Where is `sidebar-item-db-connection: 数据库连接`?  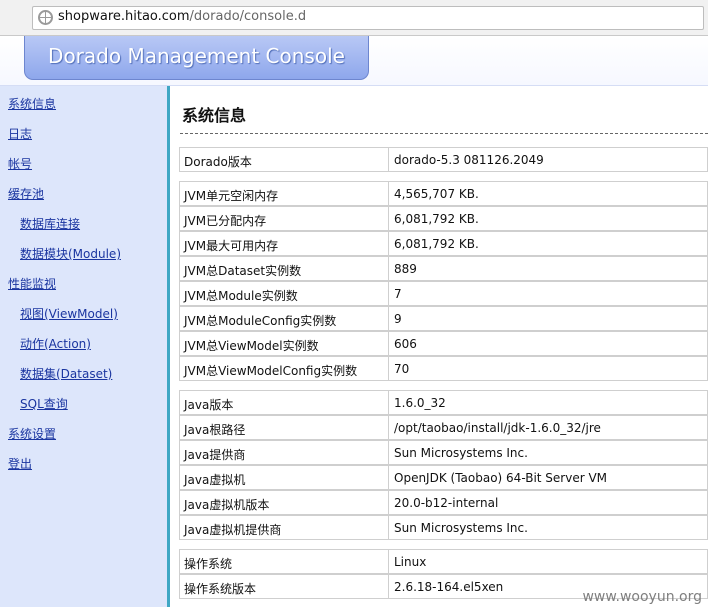 sidebar-item-db-connection: 数据库连接 is located at coordinates (50, 223).